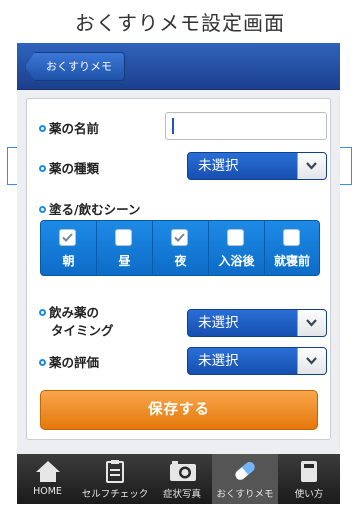 This screenshot has height=514, width=360. Describe the element at coordinates (115, 471) in the screenshot. I see `clipboard-icon` at that location.